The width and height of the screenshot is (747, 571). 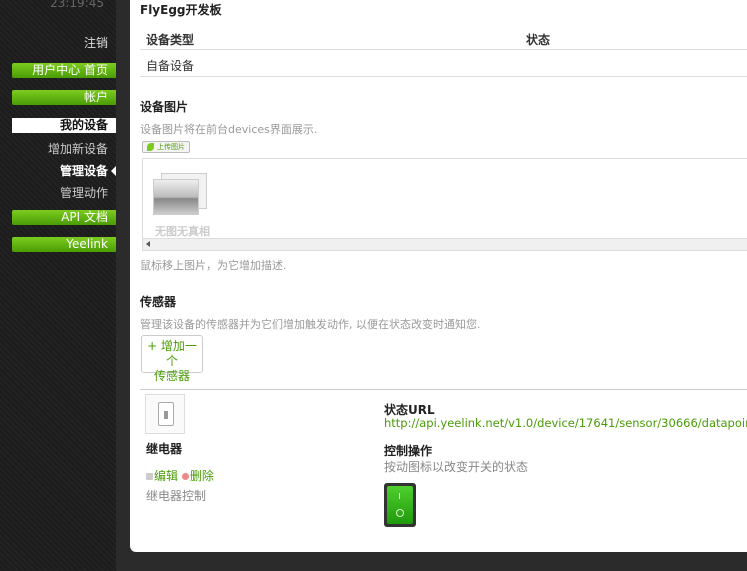 What do you see at coordinates (456, 467) in the screenshot?
I see `control-desc: 按动图标以改变开关的状态` at bounding box center [456, 467].